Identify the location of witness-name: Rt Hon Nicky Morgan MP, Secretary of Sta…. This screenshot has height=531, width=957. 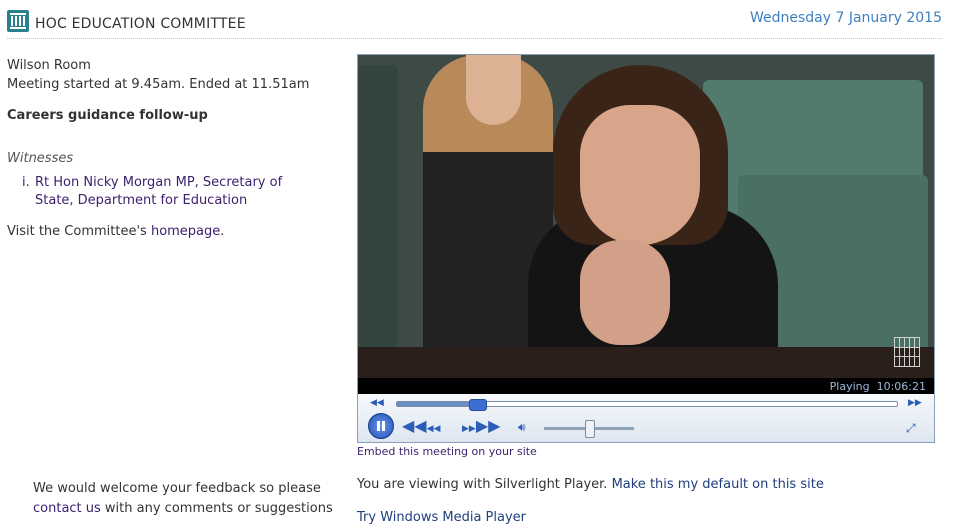
(158, 191).